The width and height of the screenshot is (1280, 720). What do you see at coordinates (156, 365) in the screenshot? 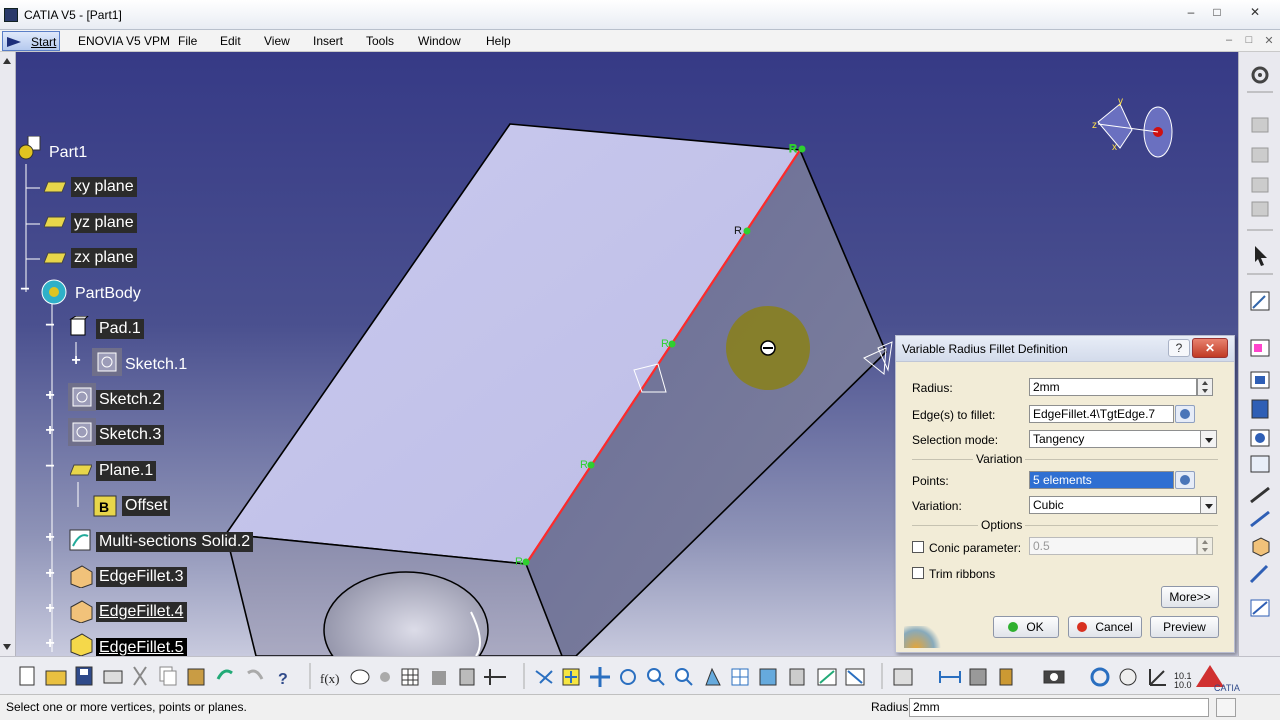
I see `tree-item-sketch1: Sketch.1` at bounding box center [156, 365].